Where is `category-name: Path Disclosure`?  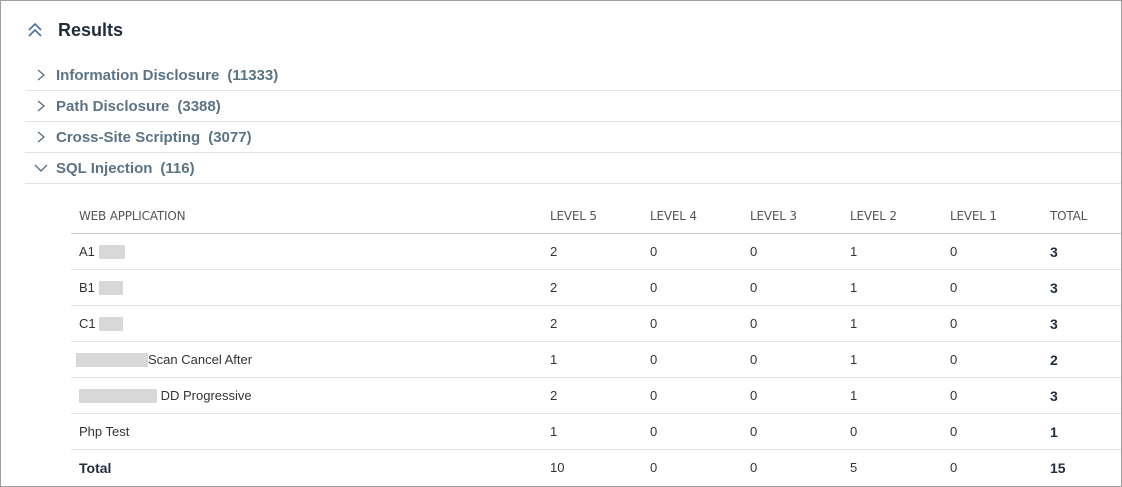
category-name: Path Disclosure is located at coordinates (113, 106).